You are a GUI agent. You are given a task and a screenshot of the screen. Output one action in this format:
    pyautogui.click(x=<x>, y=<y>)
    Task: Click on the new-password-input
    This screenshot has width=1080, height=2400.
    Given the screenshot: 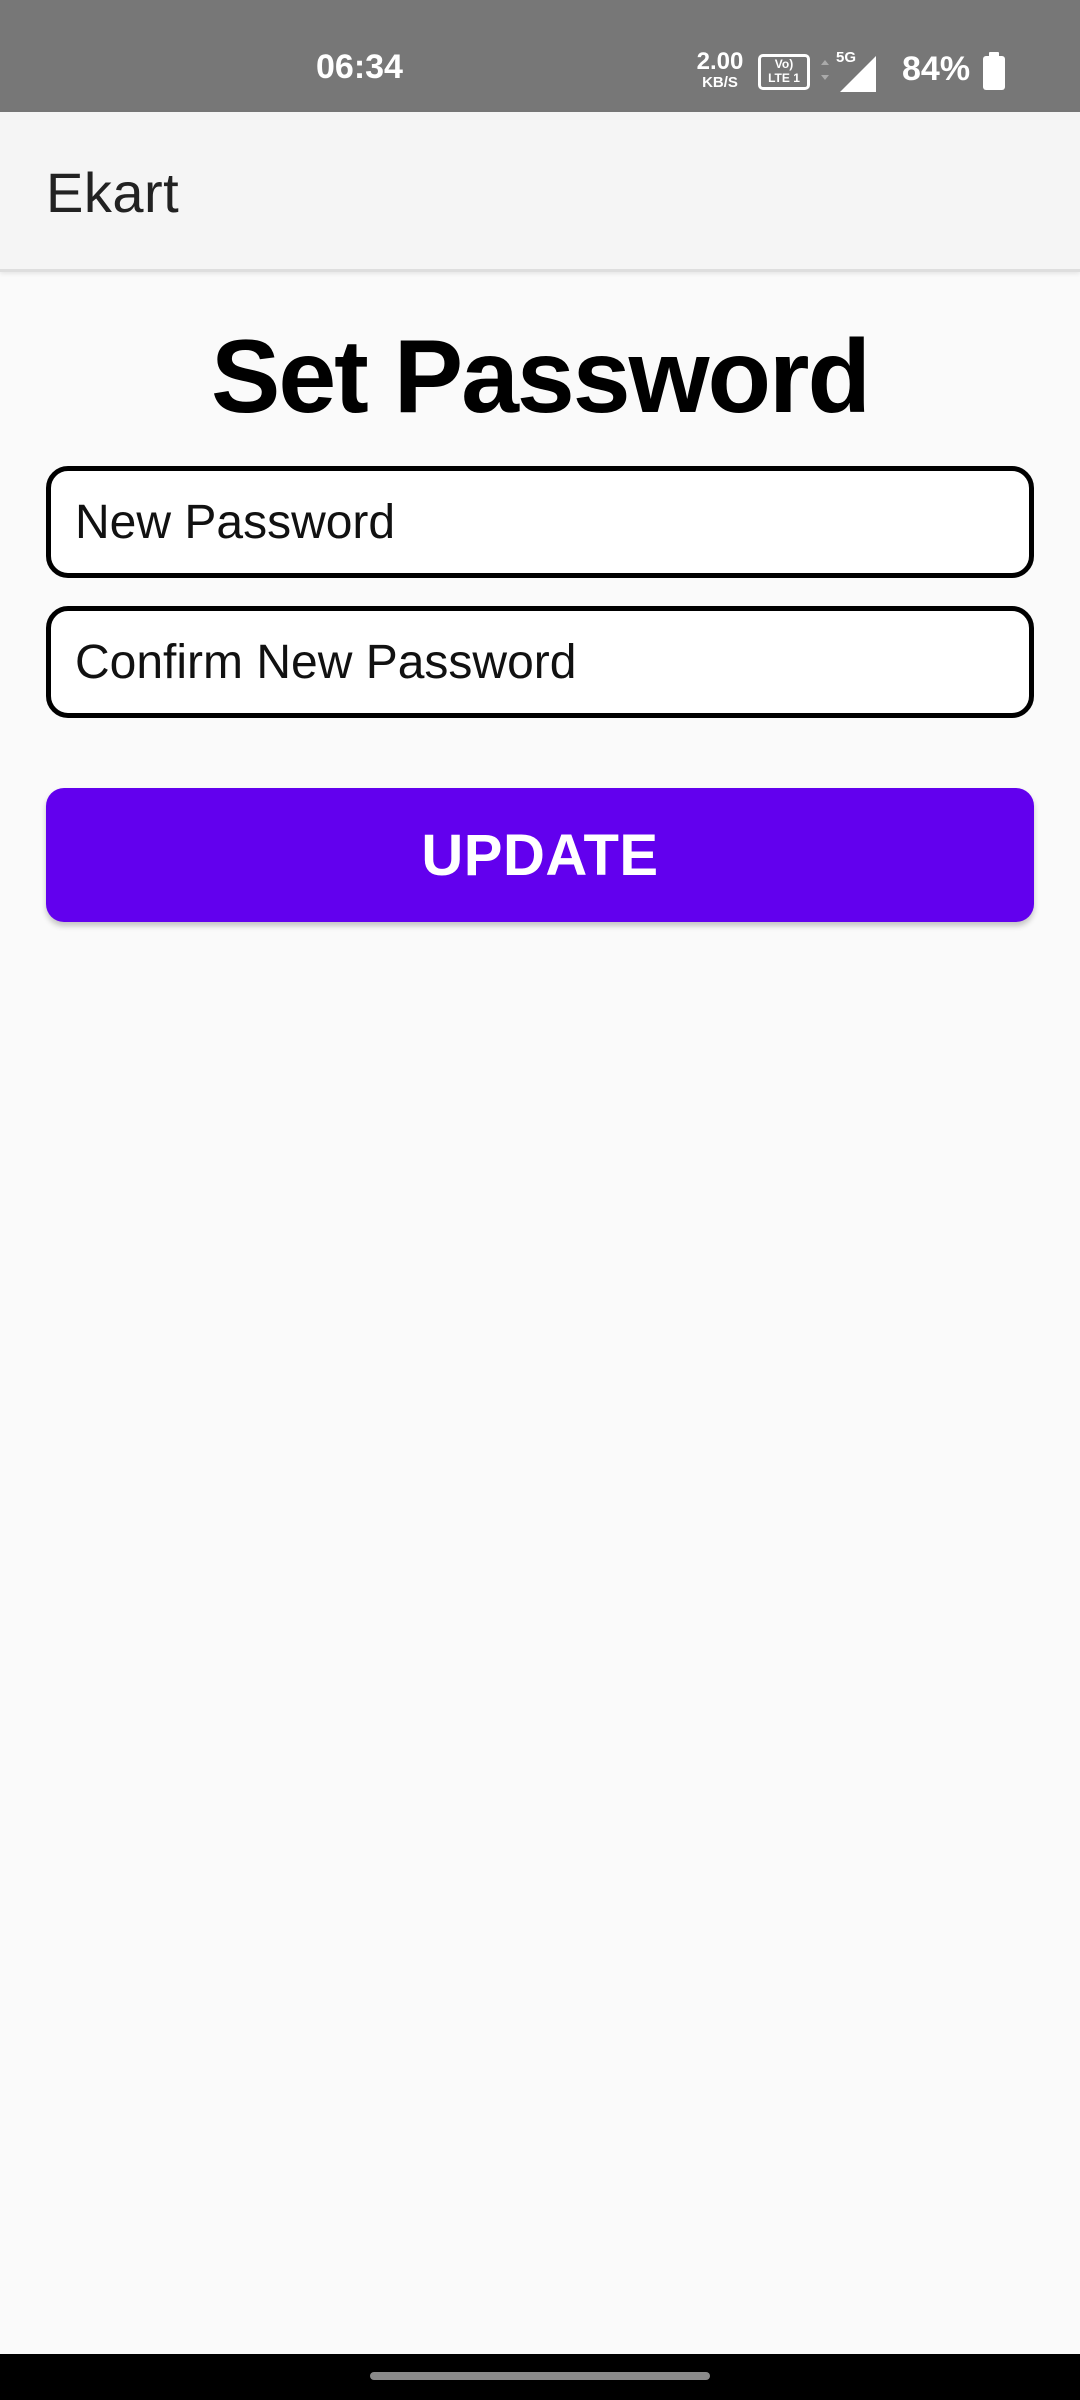 What is the action you would take?
    pyautogui.click(x=540, y=522)
    